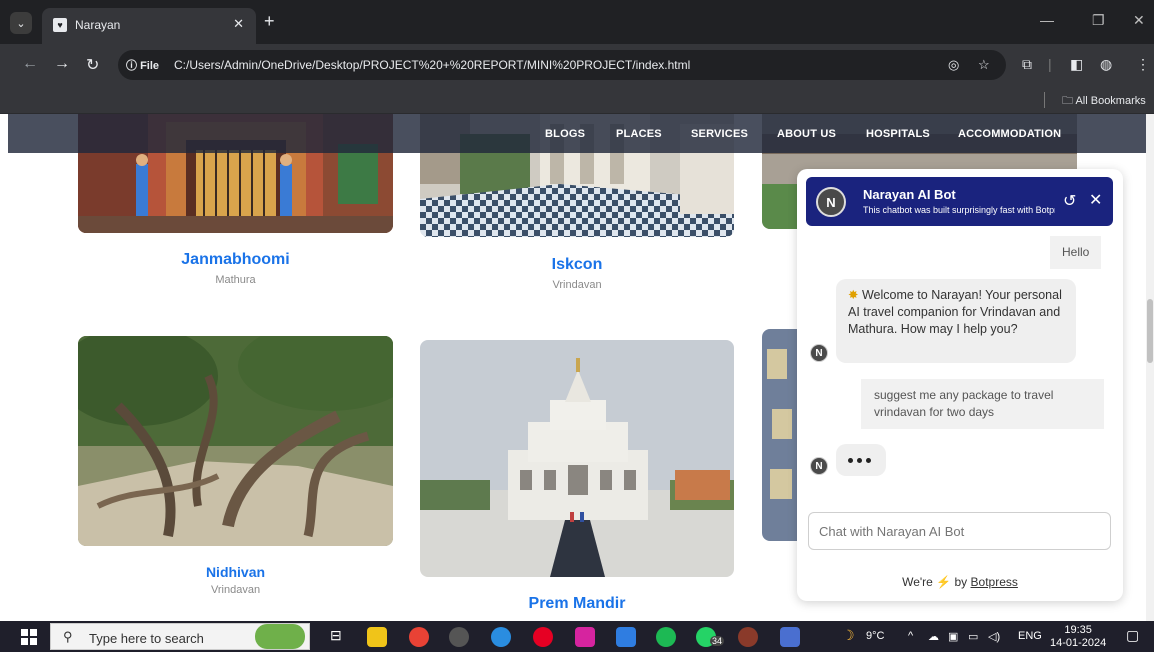 Image resolution: width=1154 pixels, height=652 pixels. What do you see at coordinates (819, 353) in the screenshot?
I see `bot-message-avatar: N` at bounding box center [819, 353].